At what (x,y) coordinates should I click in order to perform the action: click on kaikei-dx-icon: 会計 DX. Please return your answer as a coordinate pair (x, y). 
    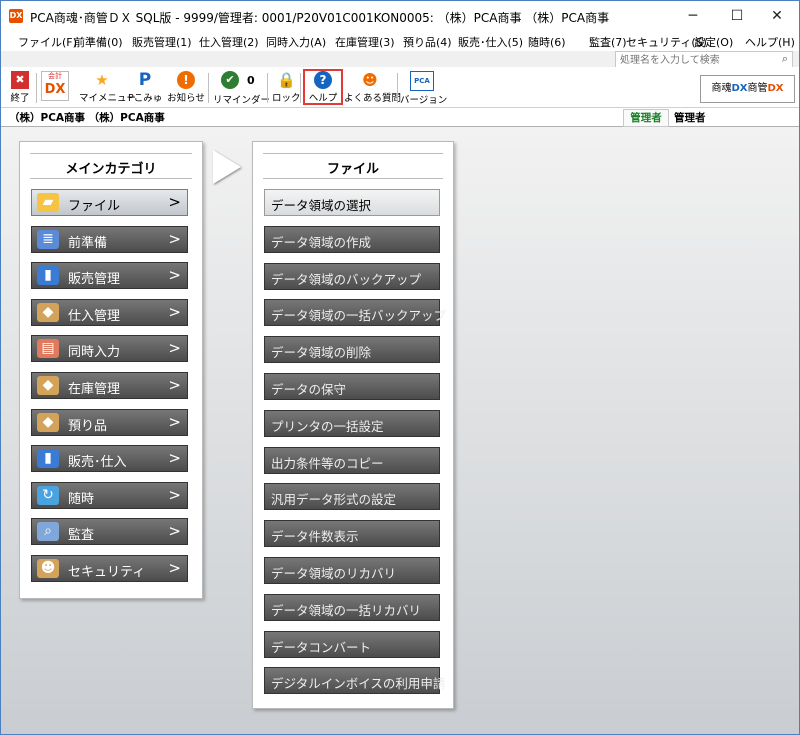
    Looking at the image, I should click on (55, 86).